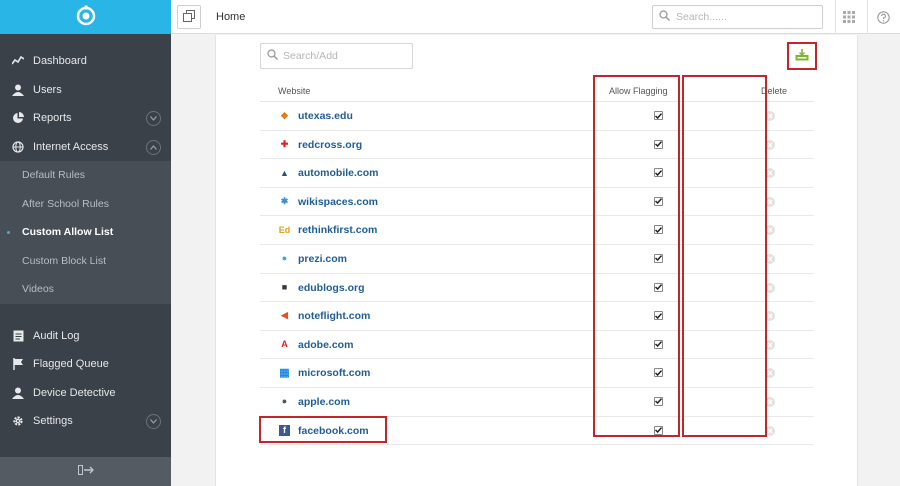  I want to click on site-link: microsoft.com, so click(334, 373).